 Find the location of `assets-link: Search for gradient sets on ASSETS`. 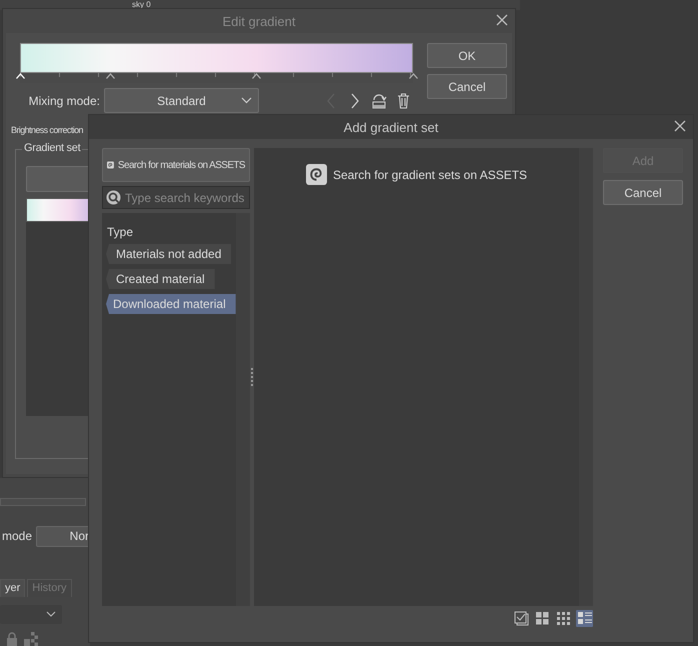

assets-link: Search for gradient sets on ASSETS is located at coordinates (430, 175).